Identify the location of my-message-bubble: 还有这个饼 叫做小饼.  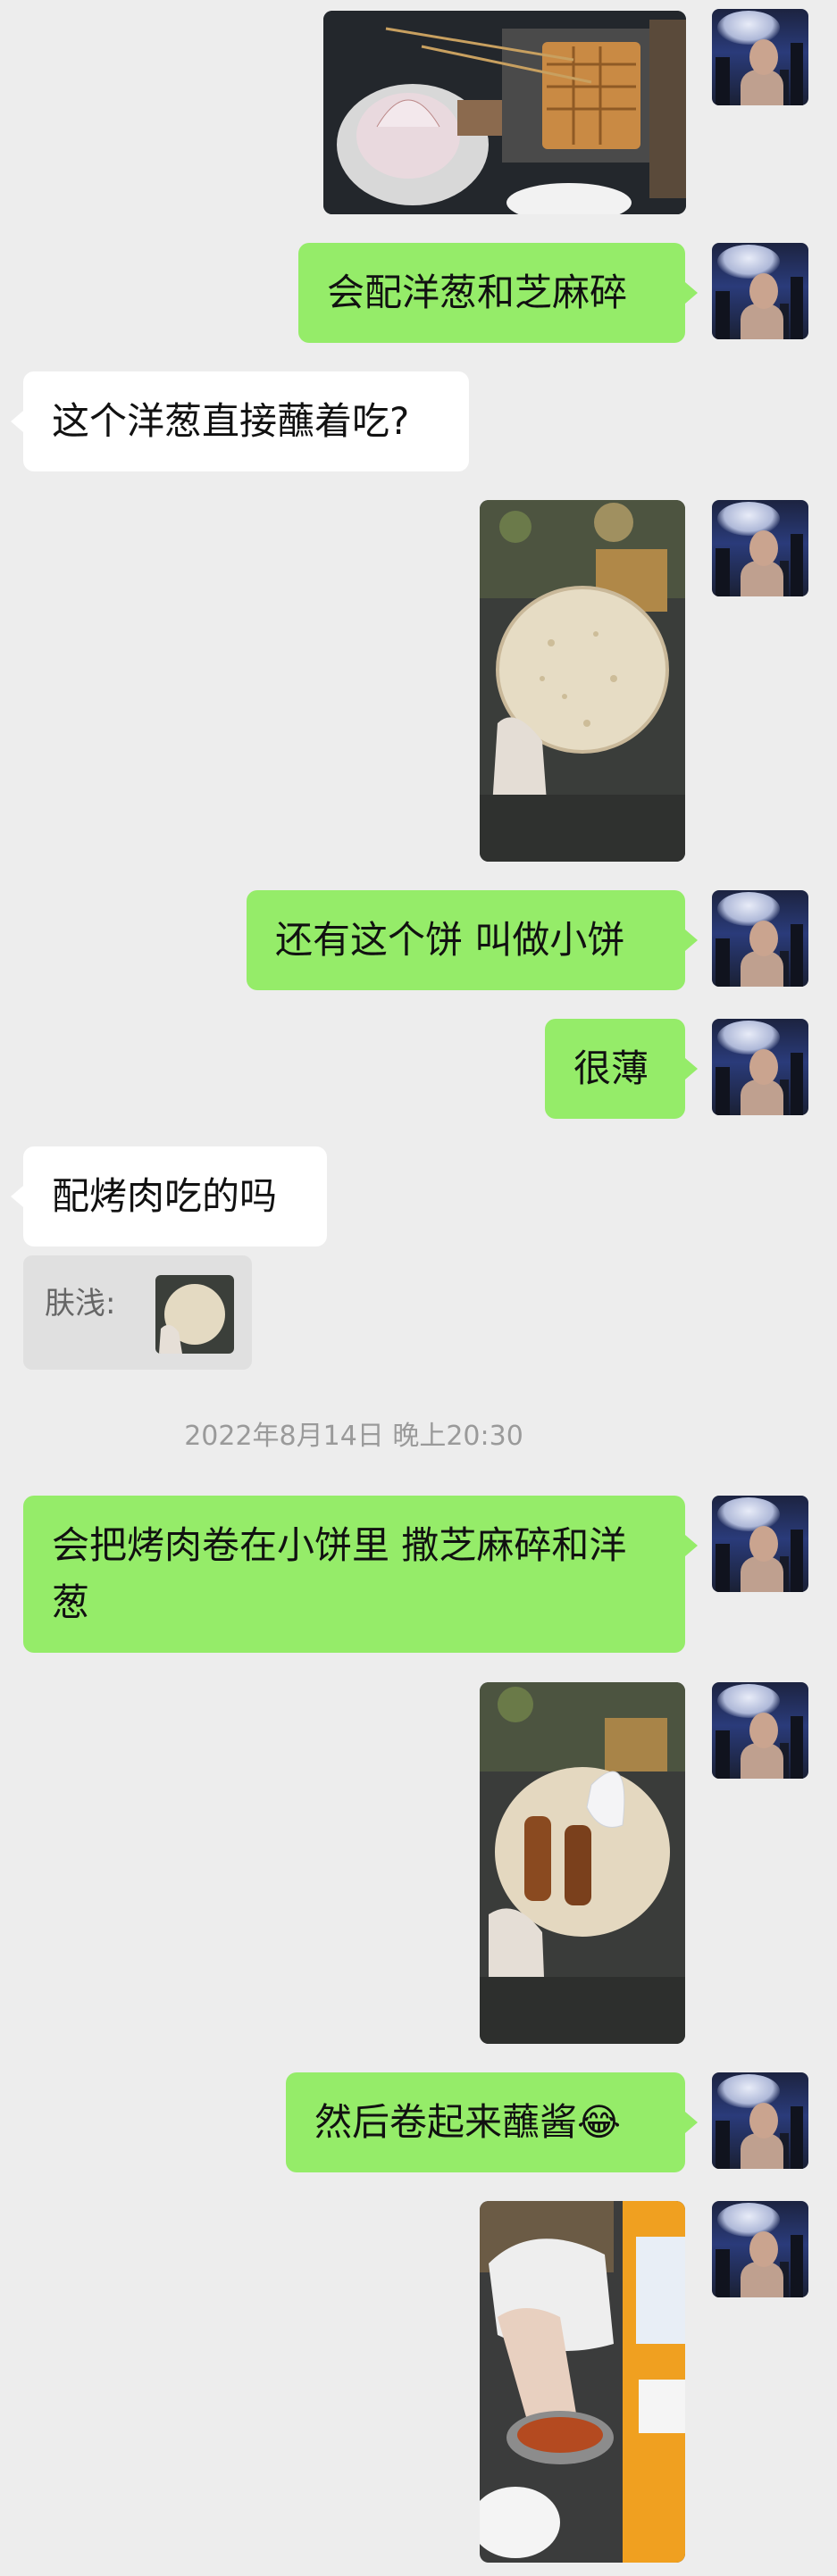
(466, 940).